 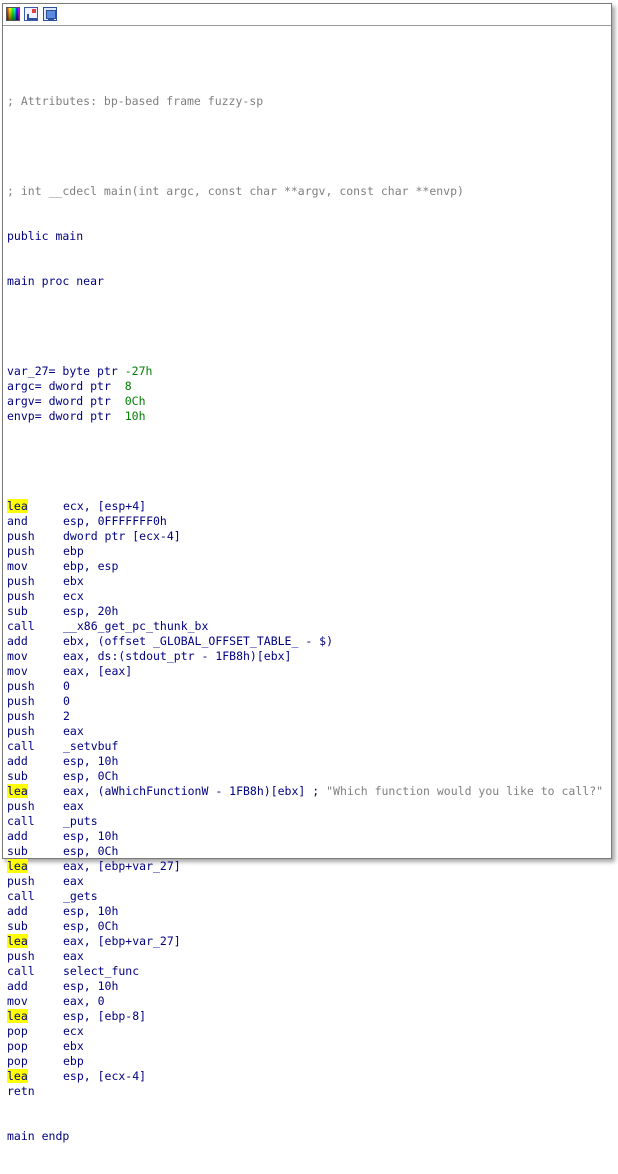 What do you see at coordinates (305, 566) in the screenshot?
I see `instruction-line: mov ebp, esp` at bounding box center [305, 566].